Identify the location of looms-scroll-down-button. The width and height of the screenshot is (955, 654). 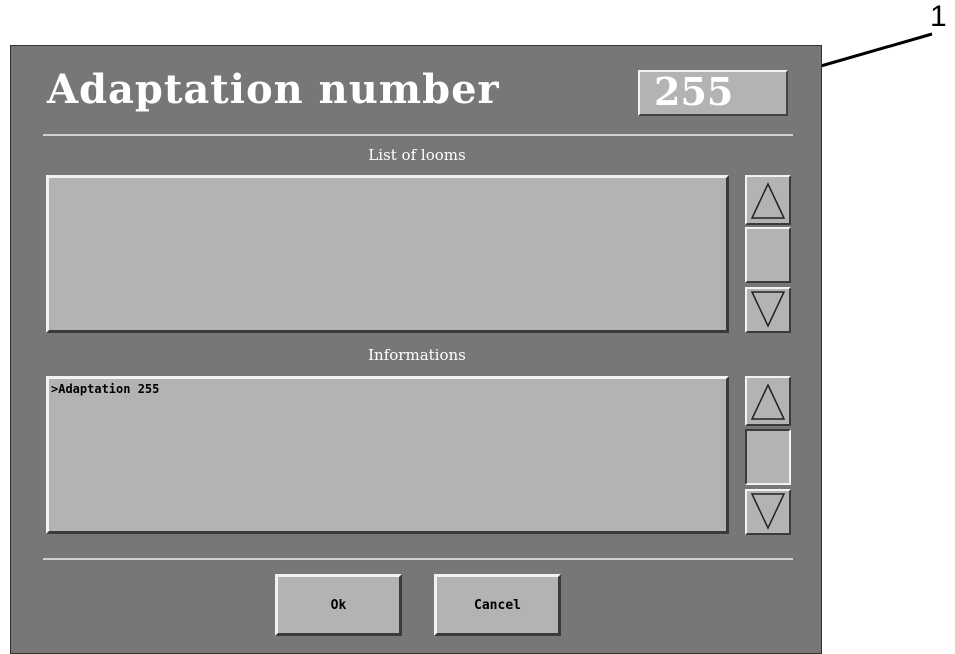
(768, 310).